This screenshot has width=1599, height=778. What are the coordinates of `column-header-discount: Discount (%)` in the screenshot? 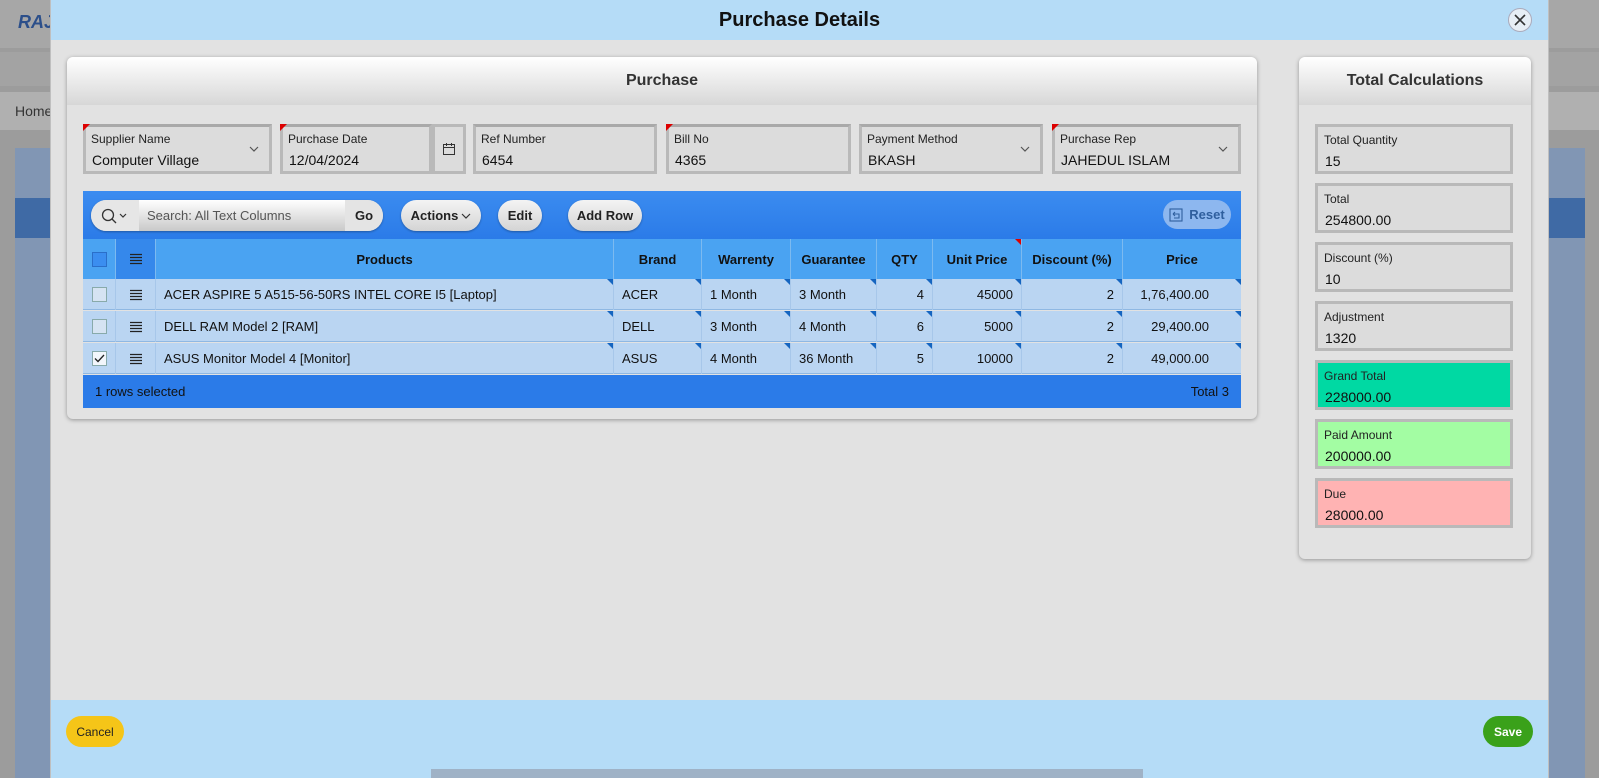 It's located at (1072, 259).